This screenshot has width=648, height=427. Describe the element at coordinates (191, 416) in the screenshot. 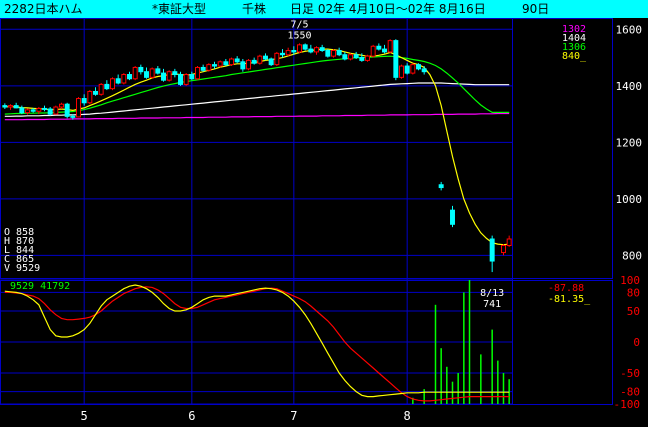

I see `month-tick-label: 6` at that location.